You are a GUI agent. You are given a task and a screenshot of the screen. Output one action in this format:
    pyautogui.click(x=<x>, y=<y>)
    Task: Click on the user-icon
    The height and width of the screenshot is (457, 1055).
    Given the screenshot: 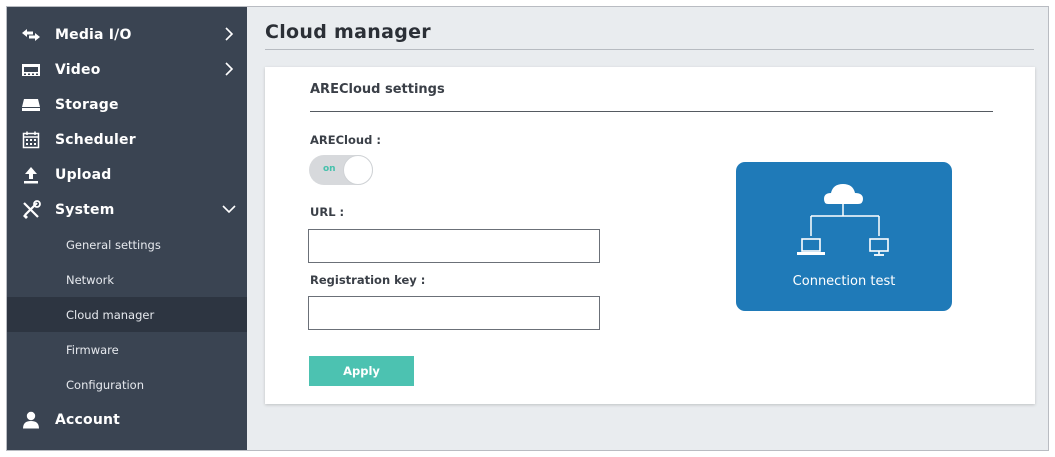 What is the action you would take?
    pyautogui.click(x=31, y=420)
    